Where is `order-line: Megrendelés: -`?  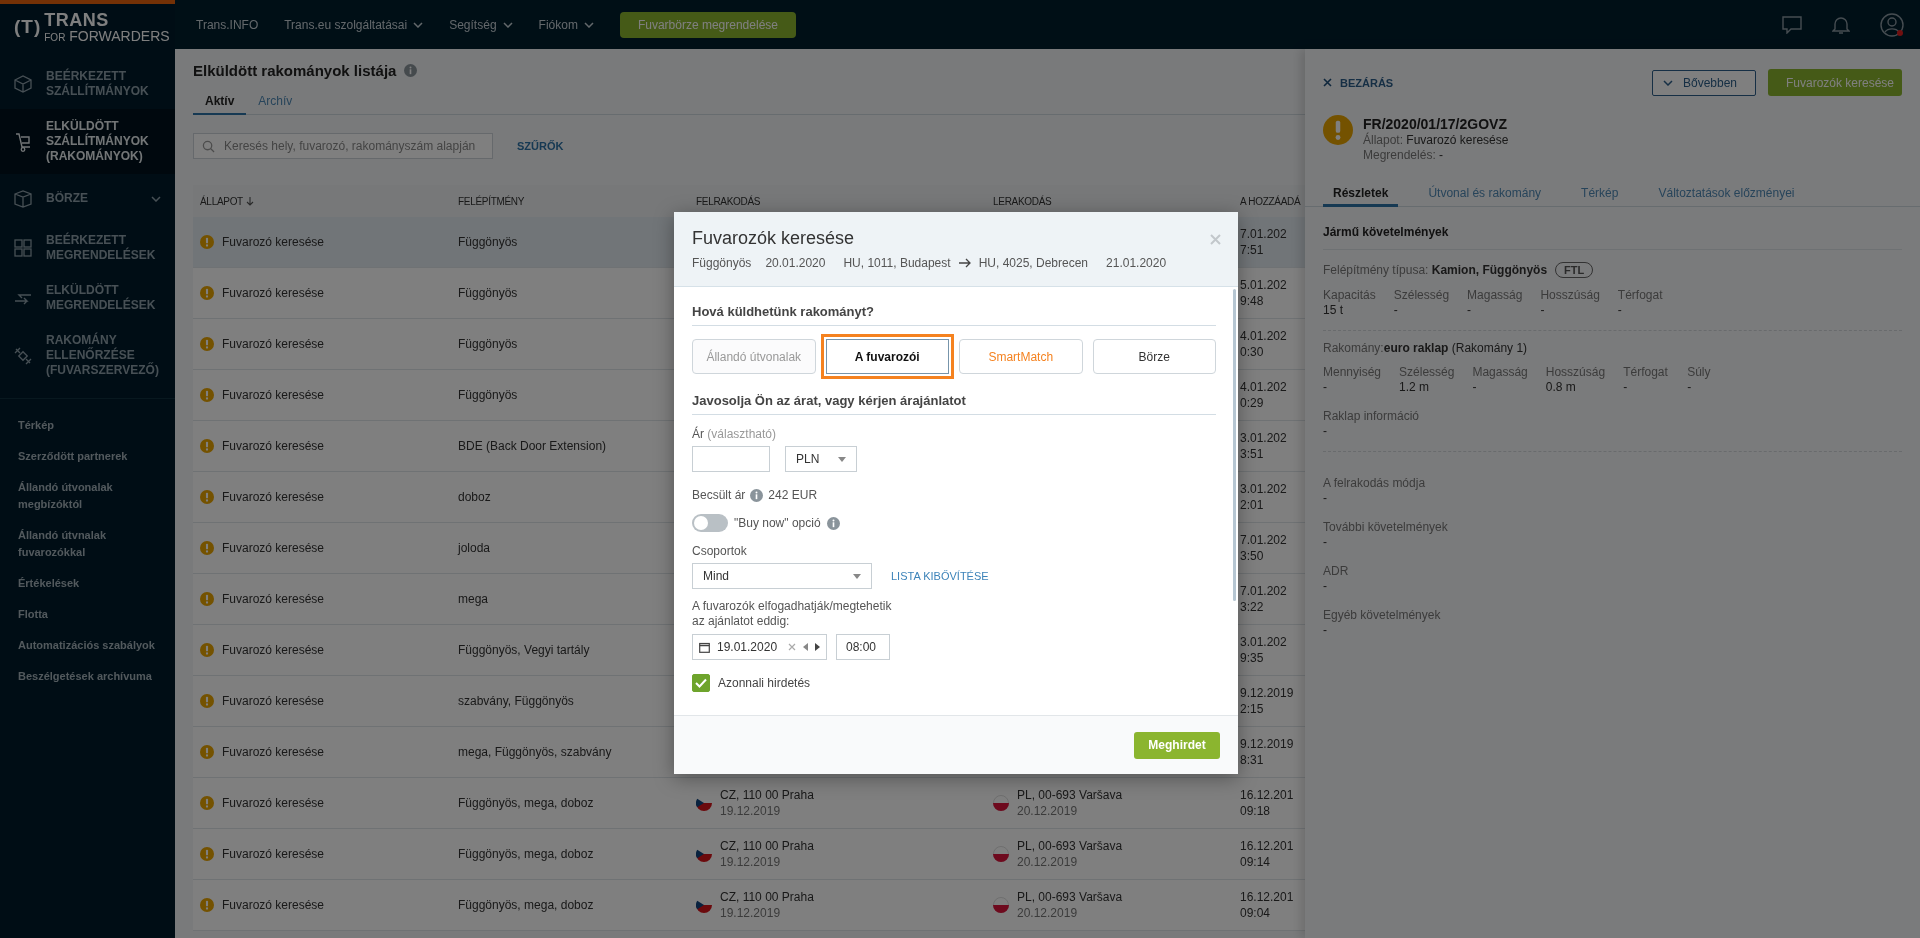 order-line: Megrendelés: - is located at coordinates (1404, 155).